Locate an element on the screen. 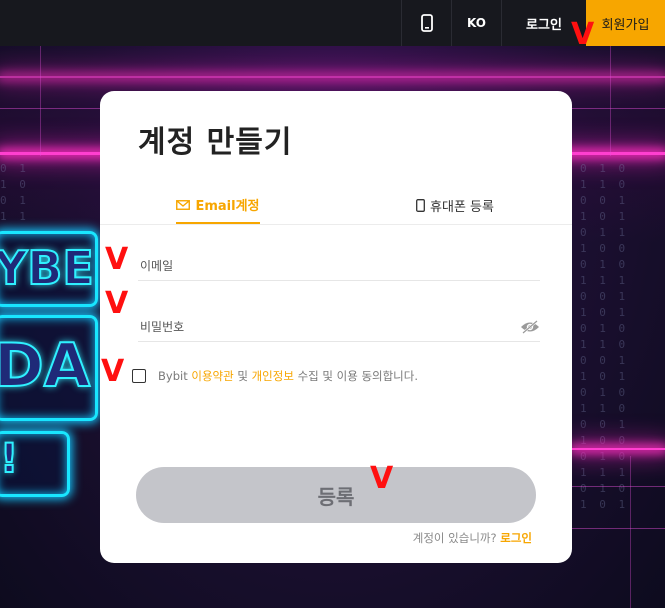 This screenshot has height=608, width=665. top-navigation-bar: KO 로그인 회원가입 is located at coordinates (332, 23).